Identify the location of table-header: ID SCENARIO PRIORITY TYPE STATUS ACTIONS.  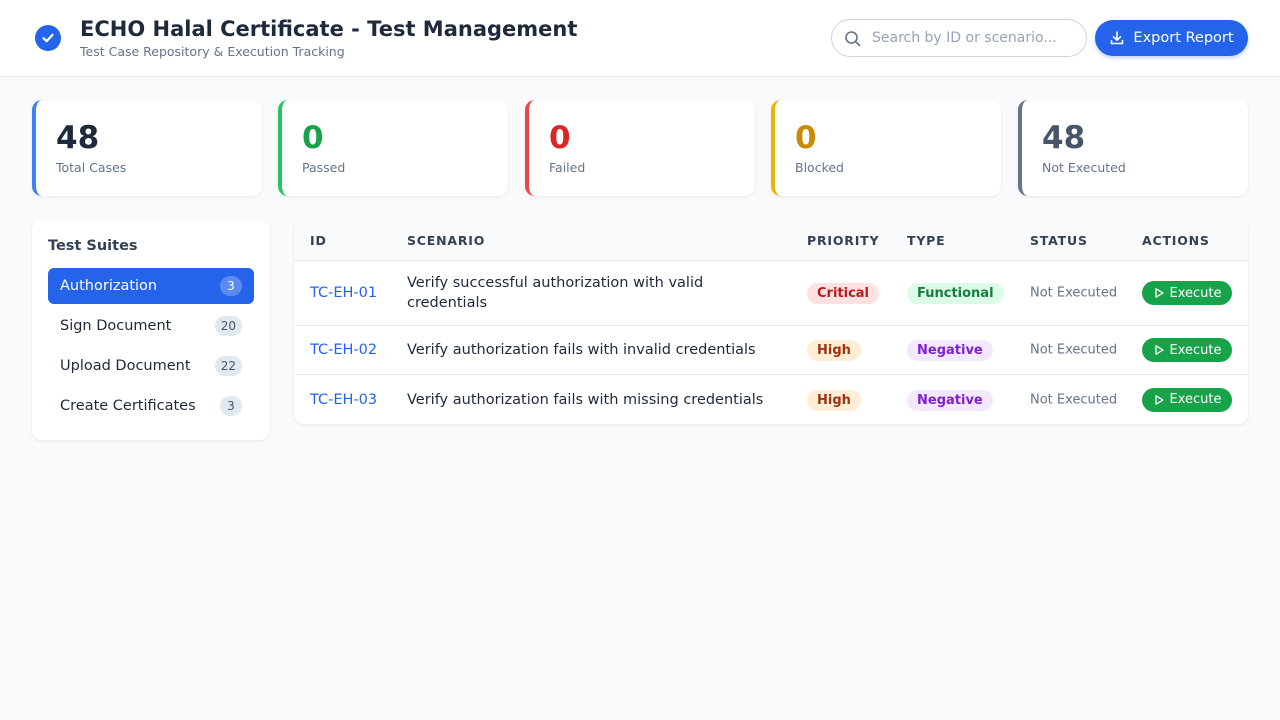
(771, 240).